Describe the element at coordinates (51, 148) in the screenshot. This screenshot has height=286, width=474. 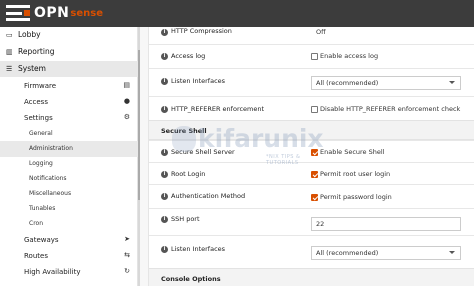
I see `sidebar-item-label: Administration` at that location.